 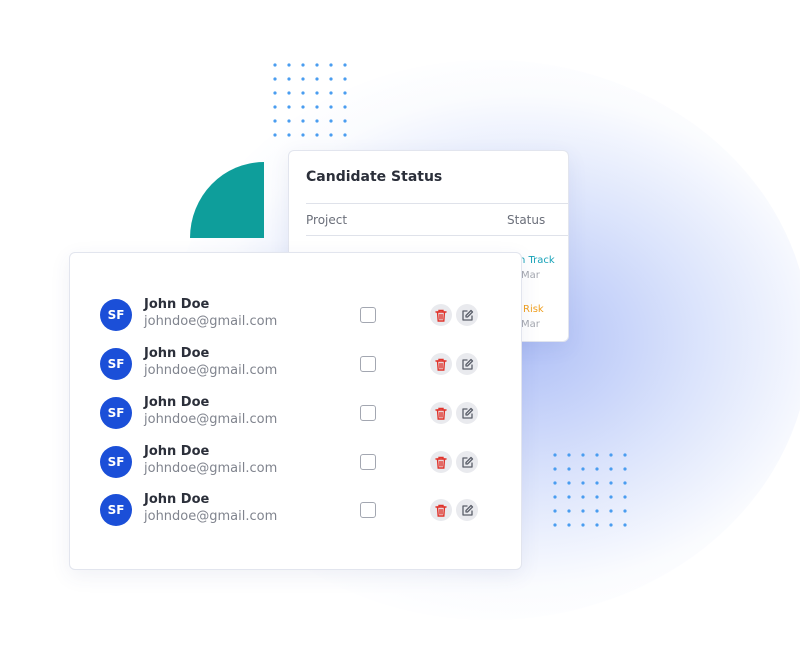 What do you see at coordinates (592, 492) in the screenshot?
I see `dot-grid-bottom` at bounding box center [592, 492].